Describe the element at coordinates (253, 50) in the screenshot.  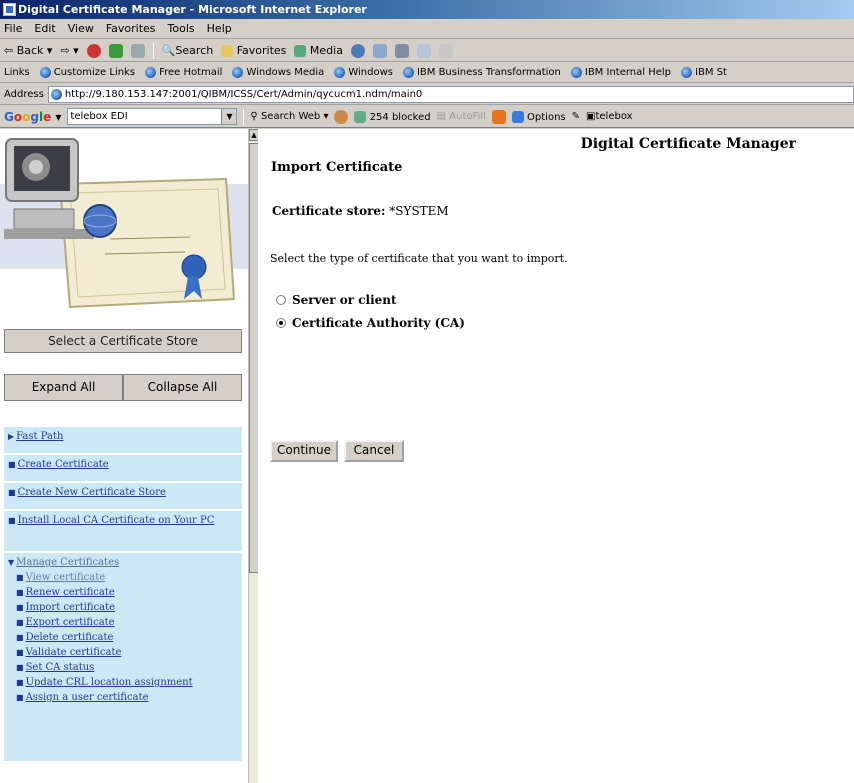
I see `favorites-button: Favorites` at that location.